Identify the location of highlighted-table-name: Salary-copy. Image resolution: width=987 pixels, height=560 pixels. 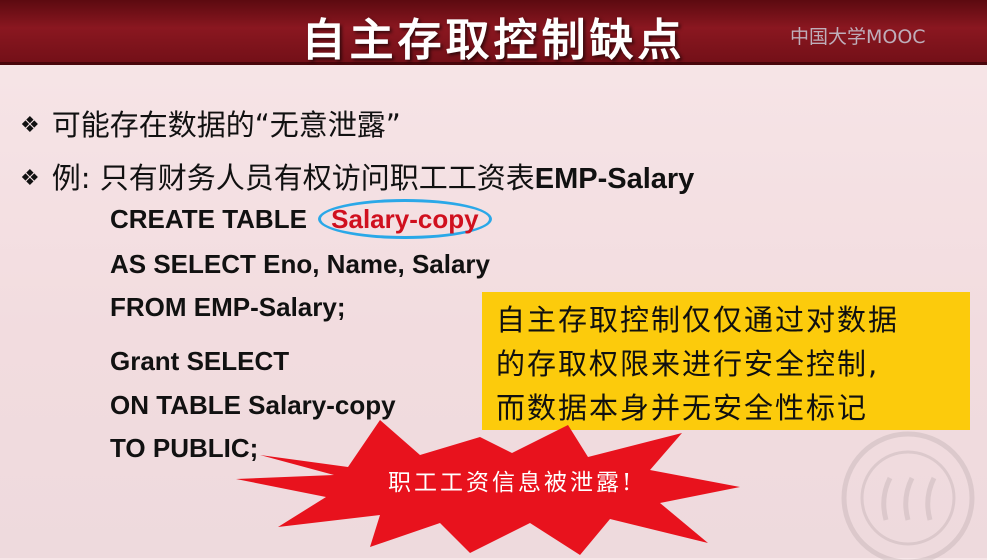
(405, 219).